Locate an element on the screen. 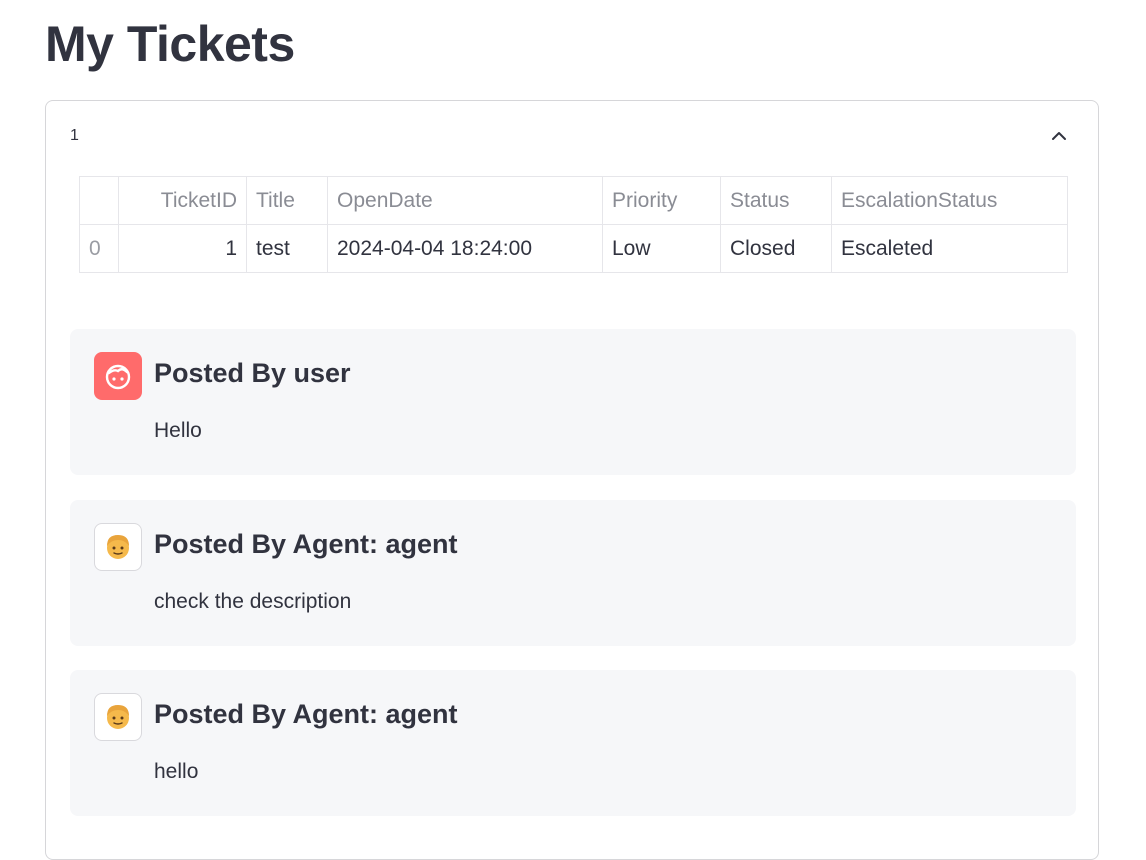 The width and height of the screenshot is (1146, 860). column-header-priority: Priority is located at coordinates (661, 200).